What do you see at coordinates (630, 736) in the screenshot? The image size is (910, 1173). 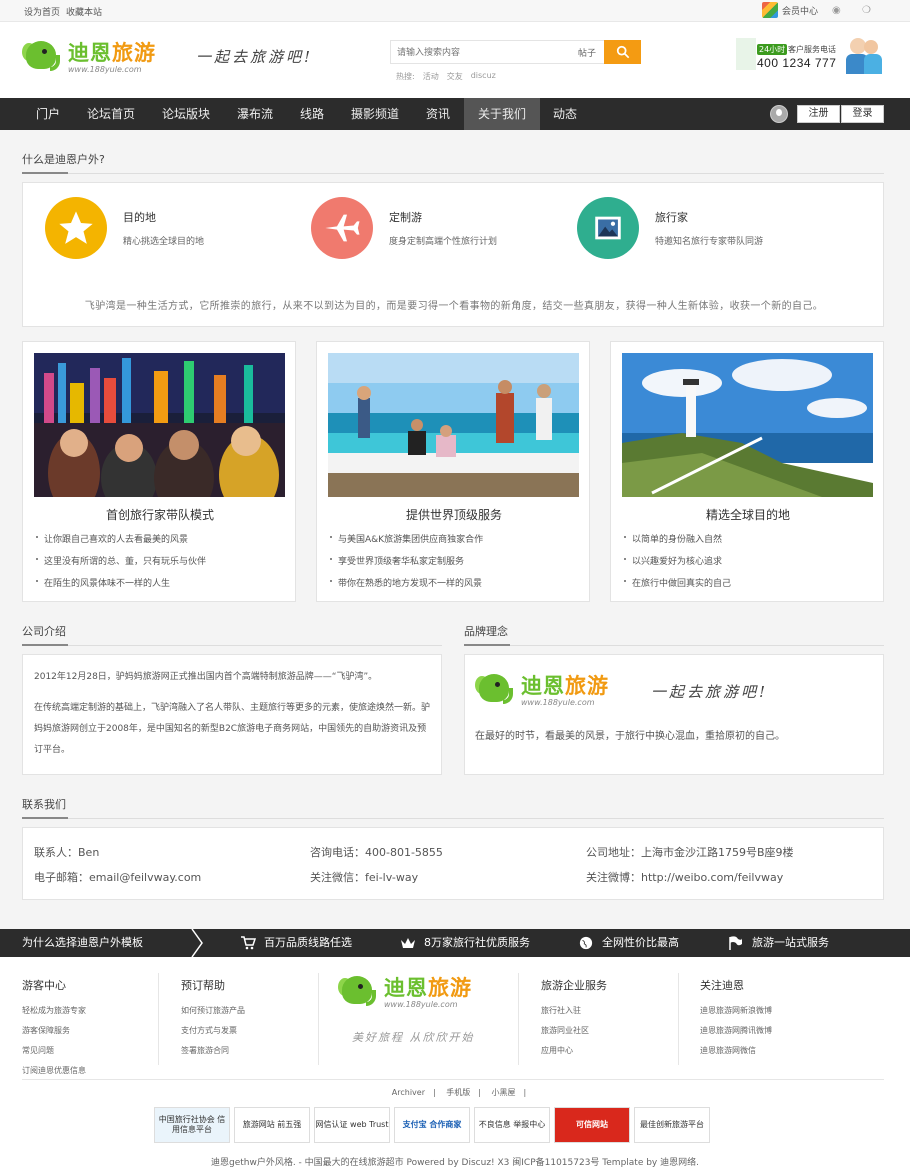 I see `brand-text: 在最好的时节，看最美的风景，于旅行中换心混血，重拾原初的自己。` at bounding box center [630, 736].